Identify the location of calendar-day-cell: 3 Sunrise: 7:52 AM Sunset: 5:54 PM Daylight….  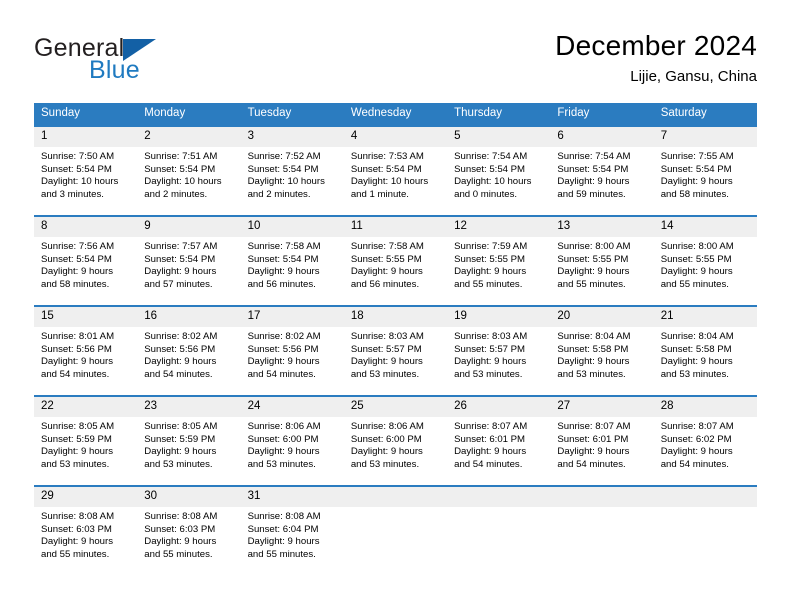
(292, 164).